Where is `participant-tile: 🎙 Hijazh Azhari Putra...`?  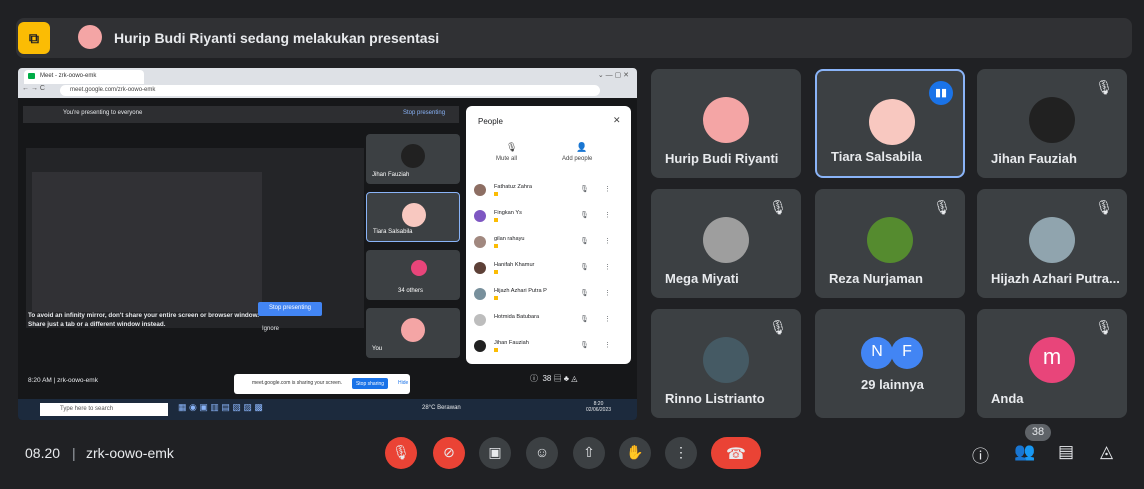 participant-tile: 🎙 Hijazh Azhari Putra... is located at coordinates (1052, 243).